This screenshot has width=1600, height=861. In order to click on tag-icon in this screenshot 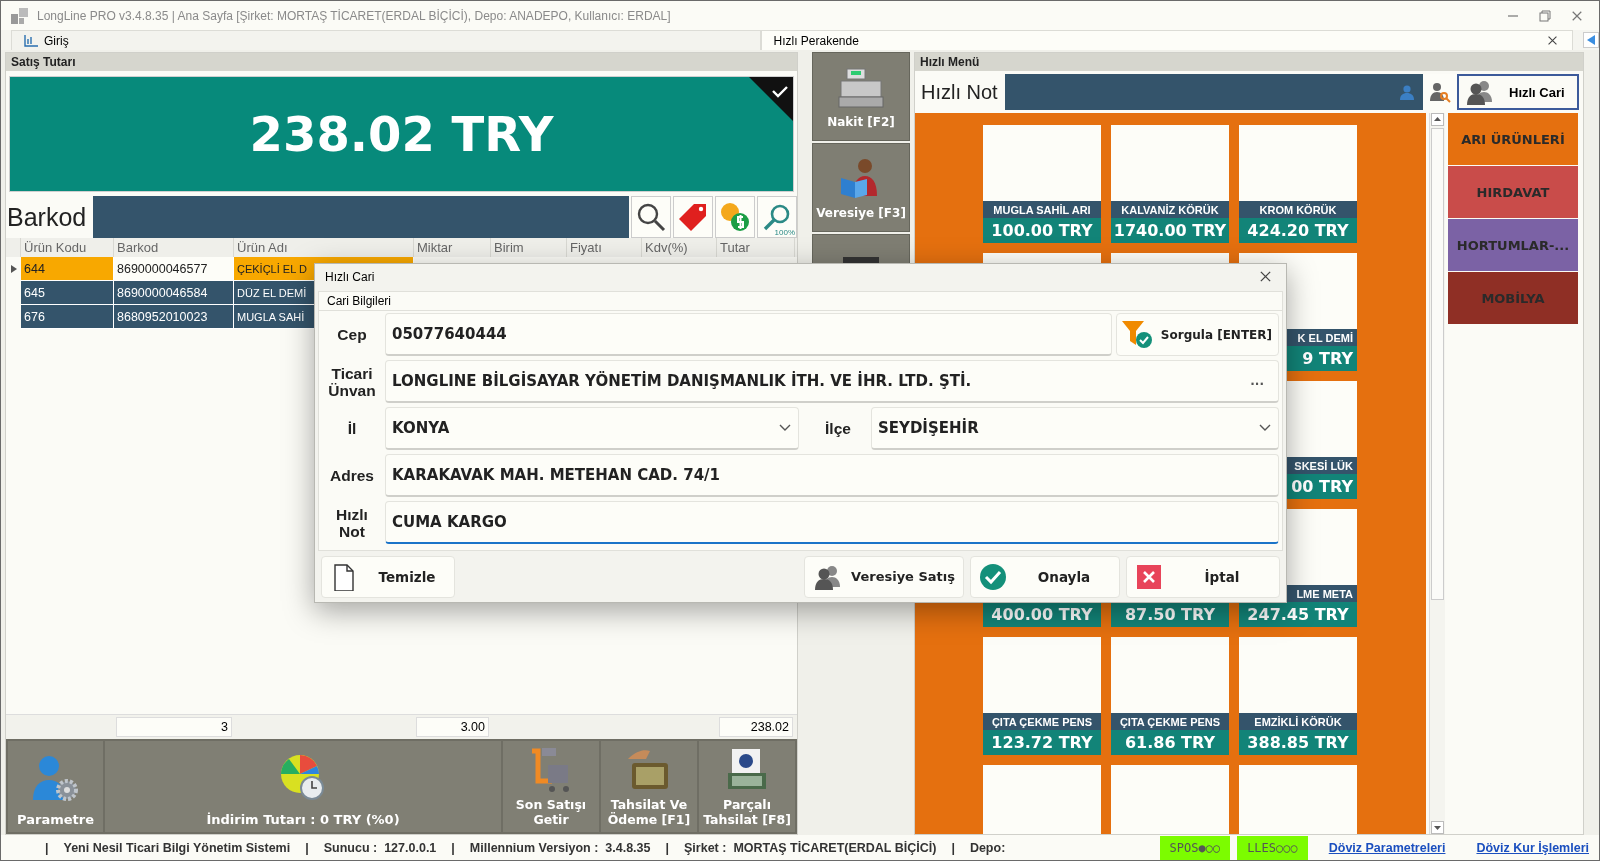, I will do `click(693, 217)`.